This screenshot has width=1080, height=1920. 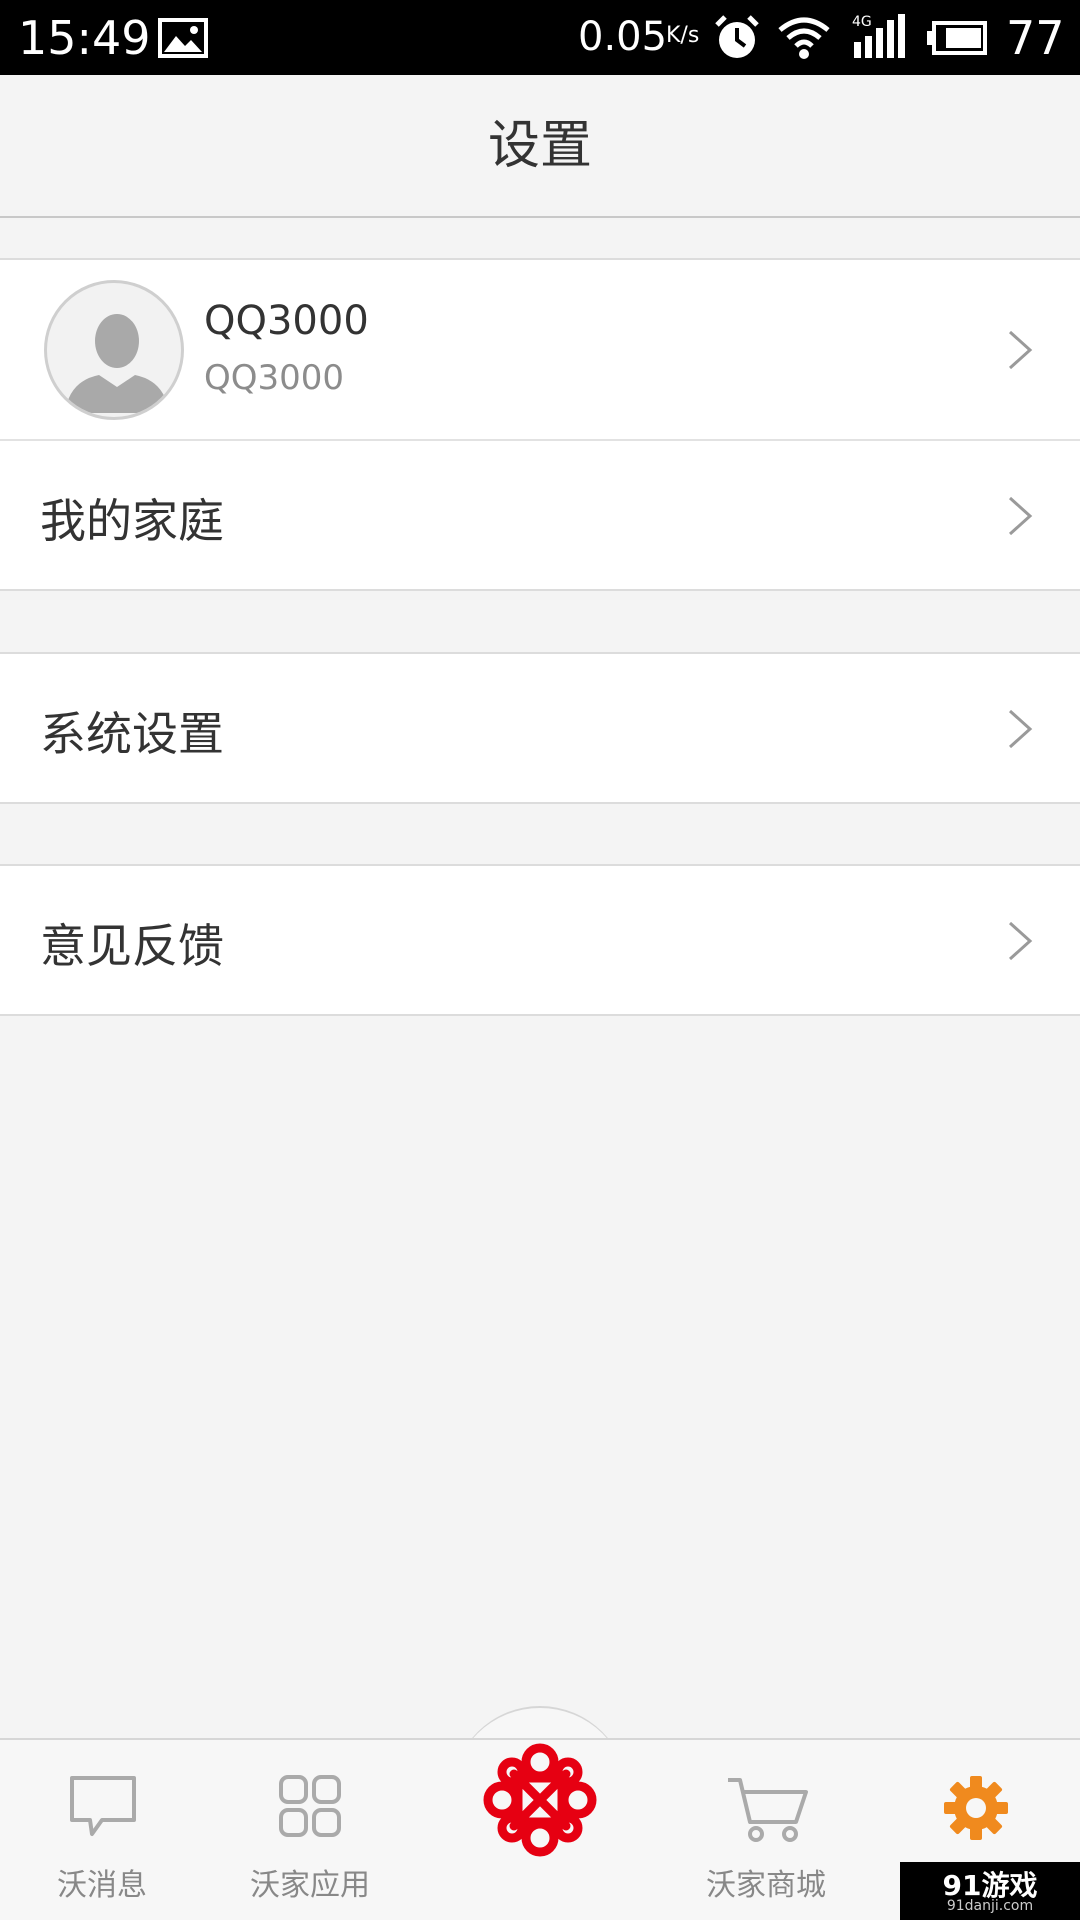 I want to click on net-speed: 0.05, so click(x=623, y=37).